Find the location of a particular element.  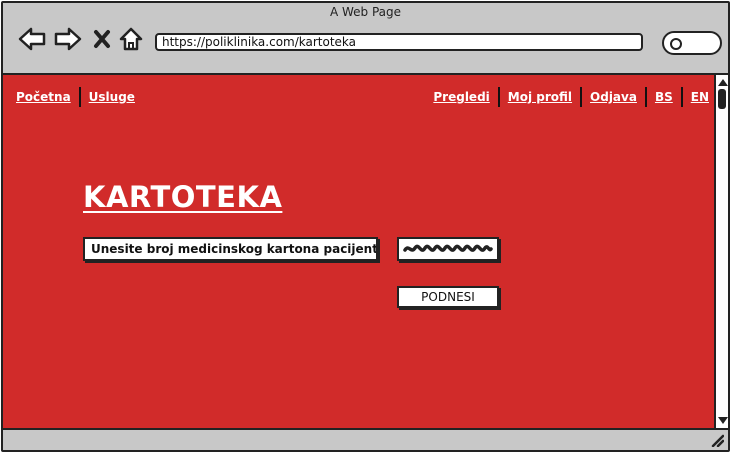

search-icon is located at coordinates (676, 44).